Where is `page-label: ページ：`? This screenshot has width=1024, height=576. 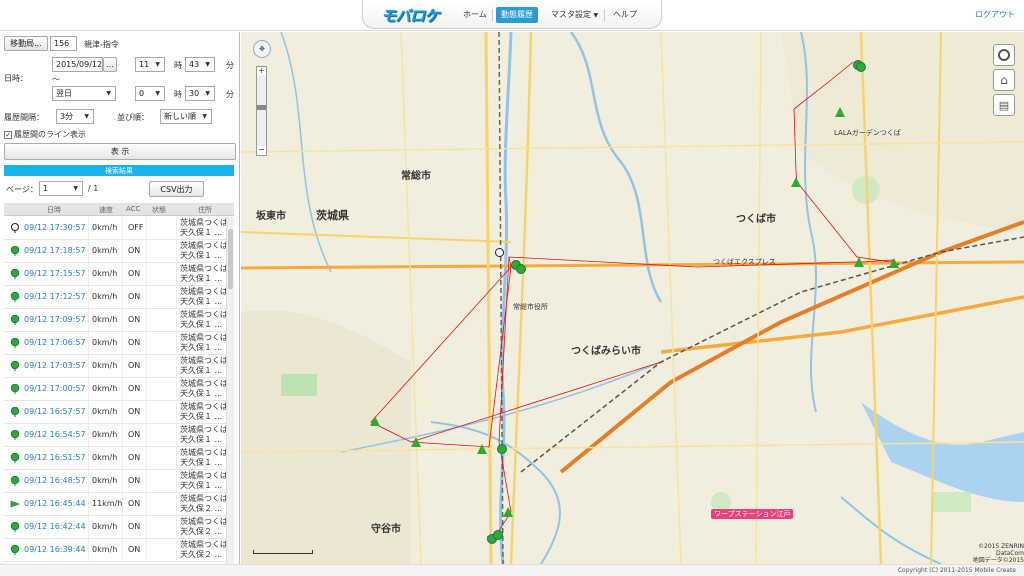 page-label: ページ： is located at coordinates (22, 189).